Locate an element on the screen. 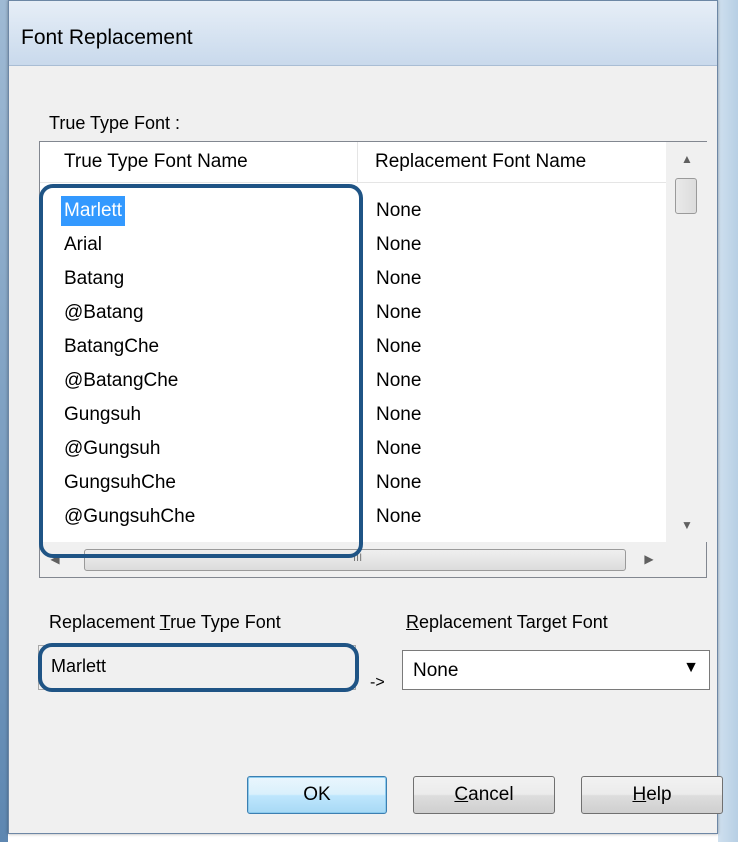  vertical-scrollbar: ▲ ▼ is located at coordinates (686, 342).